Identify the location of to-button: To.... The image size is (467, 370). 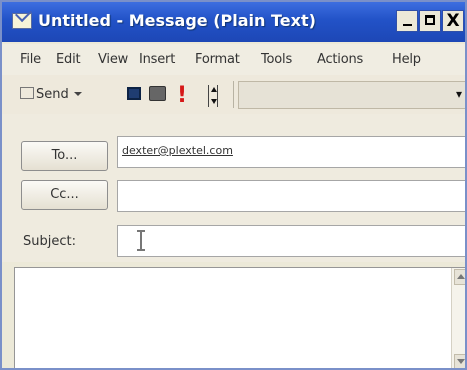
(64, 156).